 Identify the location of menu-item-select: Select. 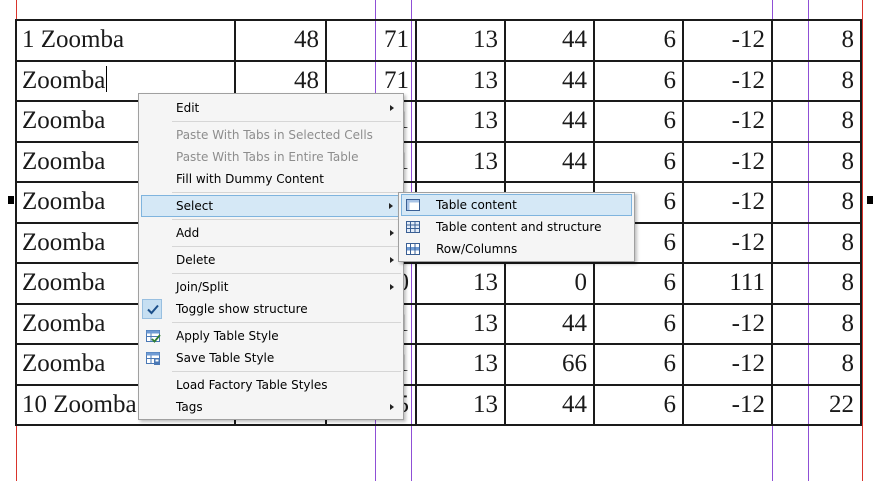
(271, 206).